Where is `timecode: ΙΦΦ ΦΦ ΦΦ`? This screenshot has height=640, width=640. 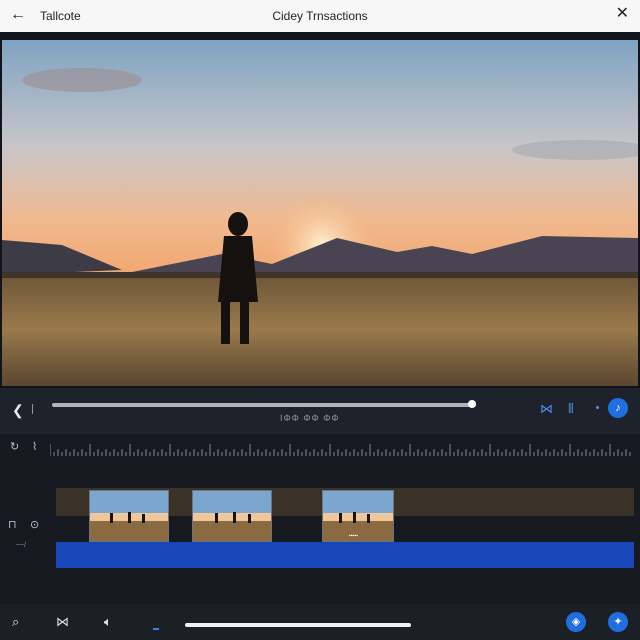
timecode: ΙΦΦ ΦΦ ΦΦ is located at coordinates (310, 418).